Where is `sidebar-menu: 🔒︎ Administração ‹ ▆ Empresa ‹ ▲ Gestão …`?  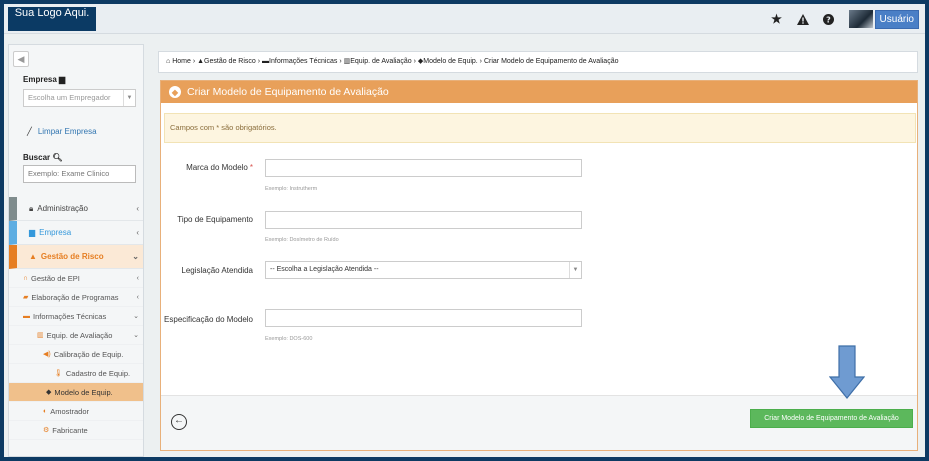 sidebar-menu: 🔒︎ Administração ‹ ▆ Empresa ‹ ▲ Gestão … is located at coordinates (76, 318).